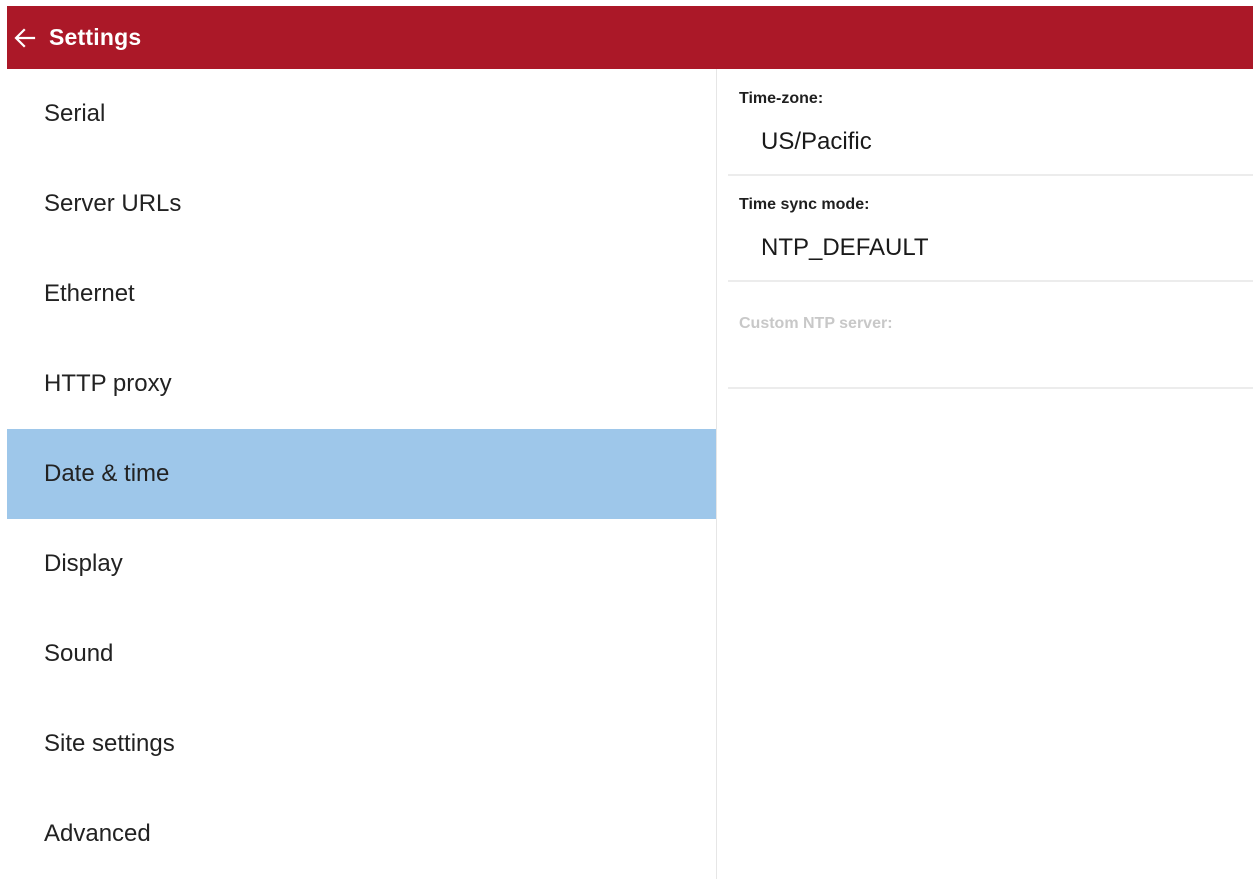 The image size is (1253, 879). What do you see at coordinates (990, 335) in the screenshot?
I see `custom-ntp-server-field: Custom NTP server:` at bounding box center [990, 335].